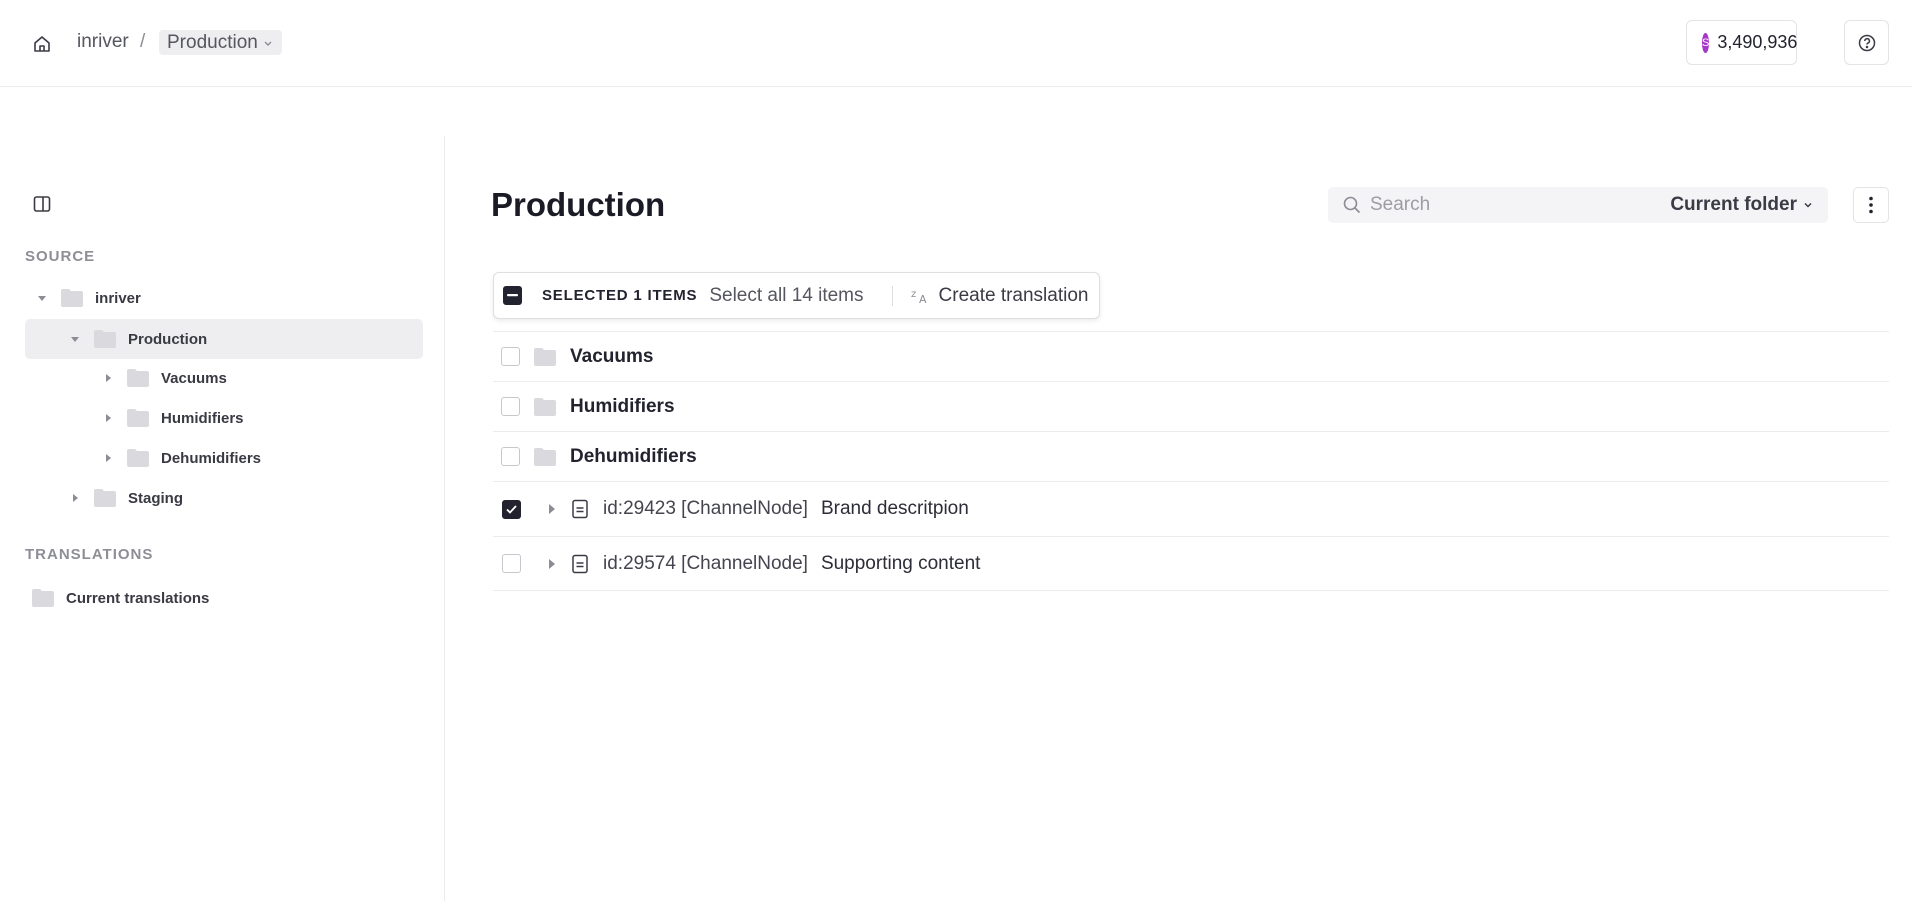 This screenshot has height=901, width=1912. What do you see at coordinates (155, 498) in the screenshot?
I see `tree-item-label: Staging` at bounding box center [155, 498].